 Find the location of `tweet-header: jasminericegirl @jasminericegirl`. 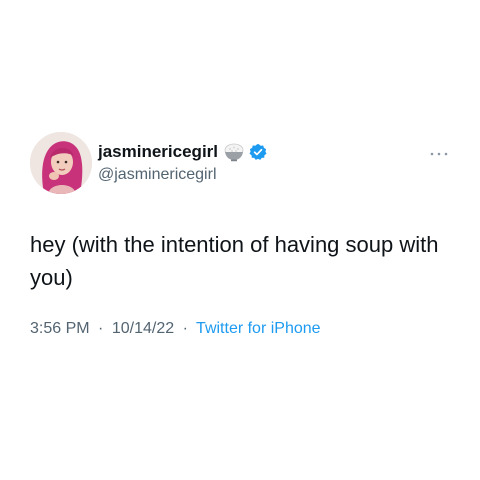

tweet-header: jasminericegirl @jasminericegirl is located at coordinates (245, 164).